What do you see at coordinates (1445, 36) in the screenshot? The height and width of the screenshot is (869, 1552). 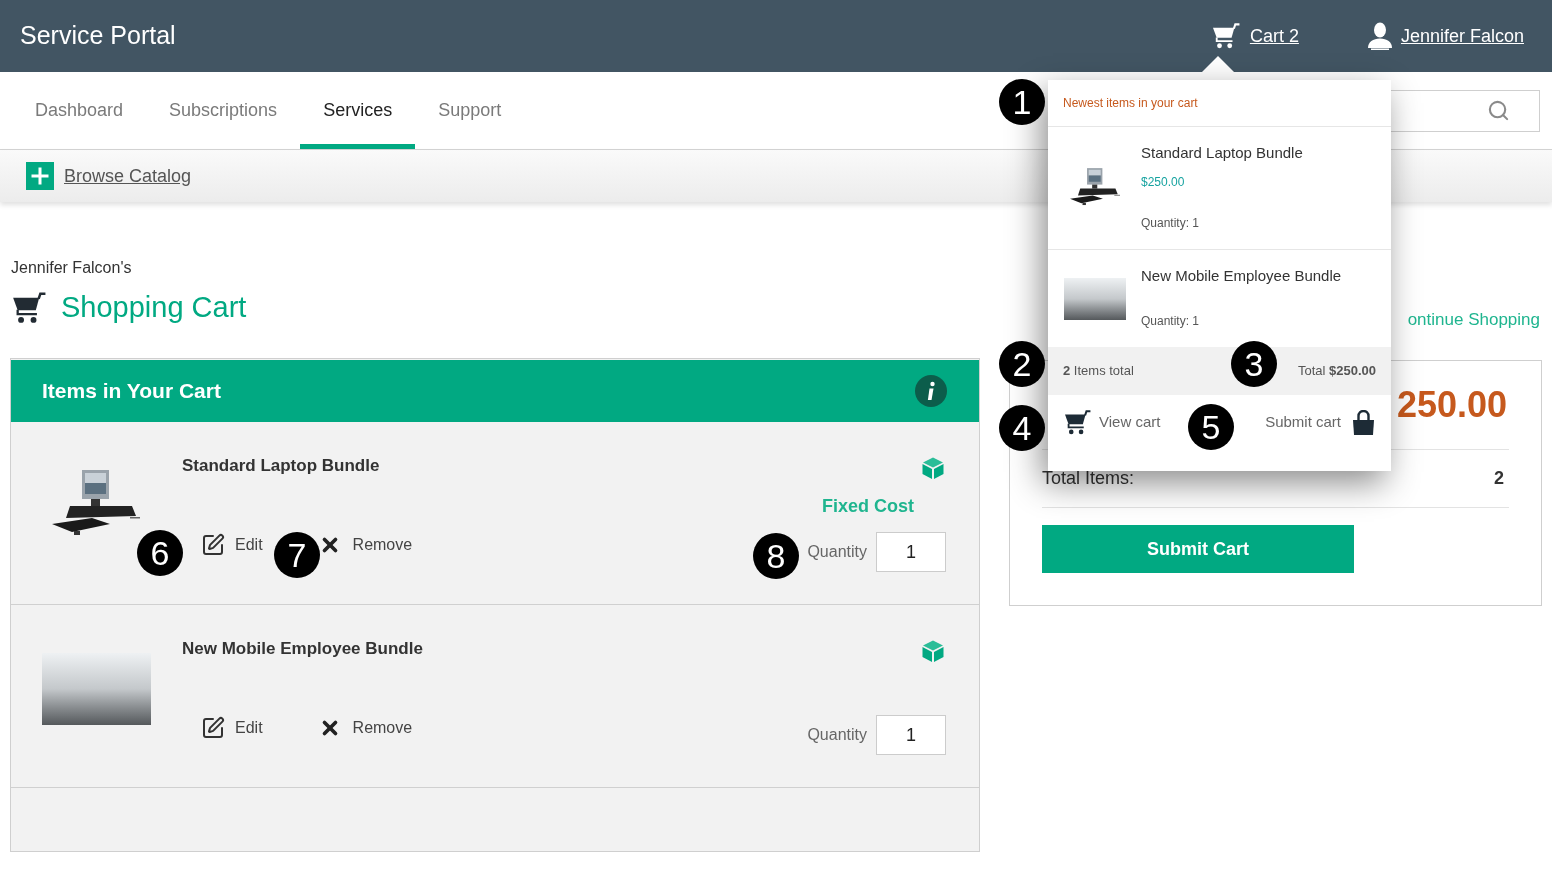 I see `user-link: Jennifer Falcon` at bounding box center [1445, 36].